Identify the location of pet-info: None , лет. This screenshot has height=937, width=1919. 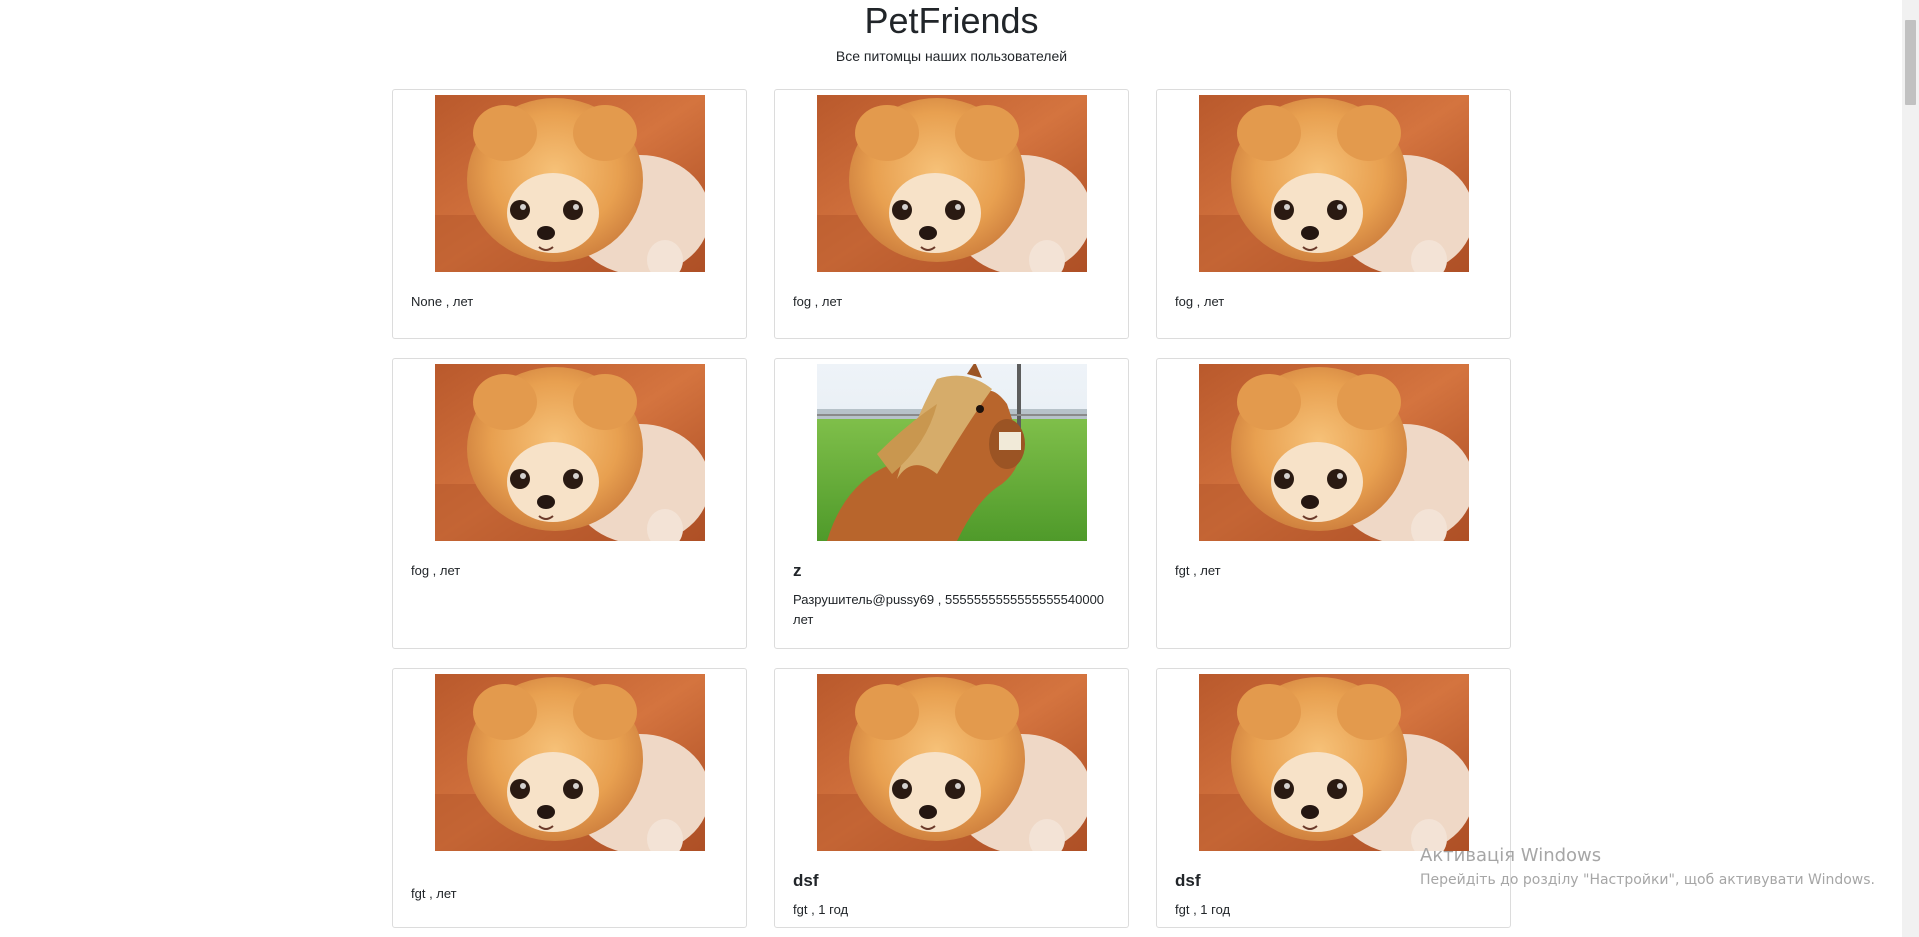
(442, 301).